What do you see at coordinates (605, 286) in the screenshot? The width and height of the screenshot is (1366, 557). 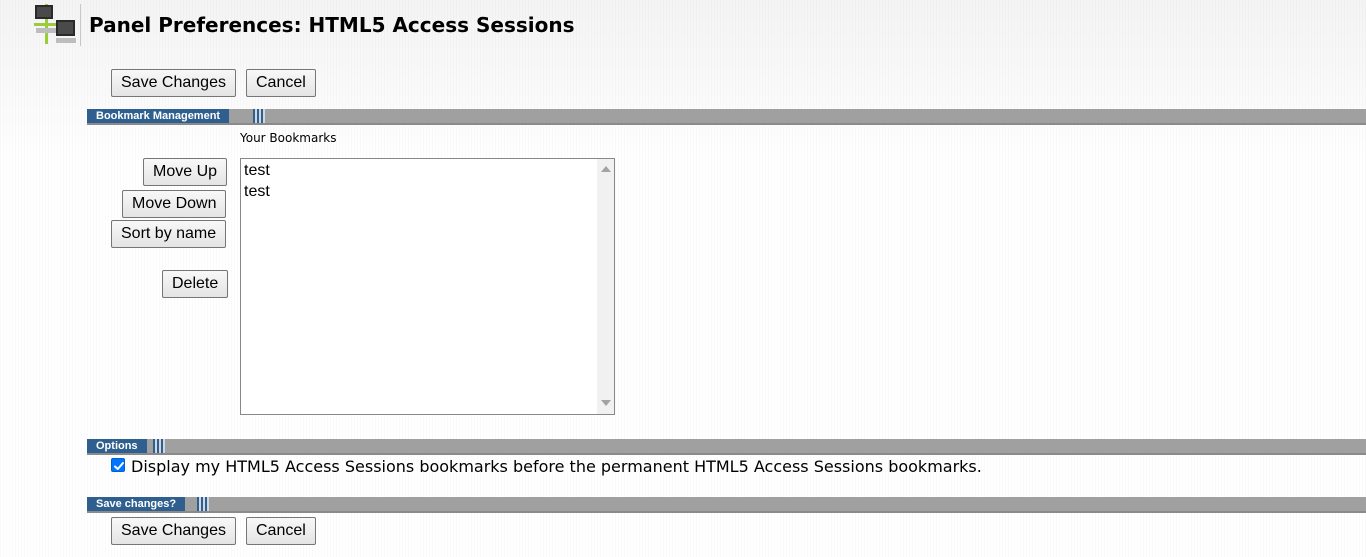 I see `listbox-scrollbar` at bounding box center [605, 286].